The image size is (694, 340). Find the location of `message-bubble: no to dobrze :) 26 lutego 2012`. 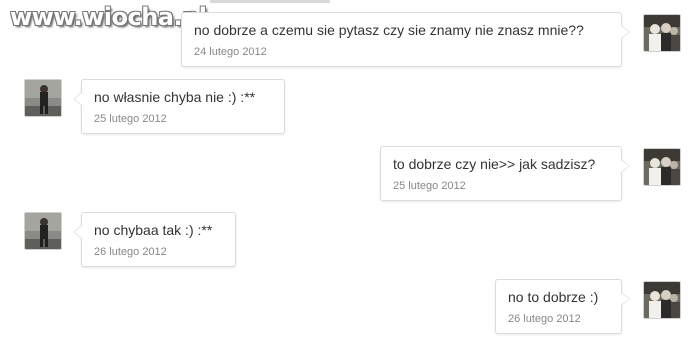

message-bubble: no to dobrze :) 26 lutego 2012 is located at coordinates (562, 306).